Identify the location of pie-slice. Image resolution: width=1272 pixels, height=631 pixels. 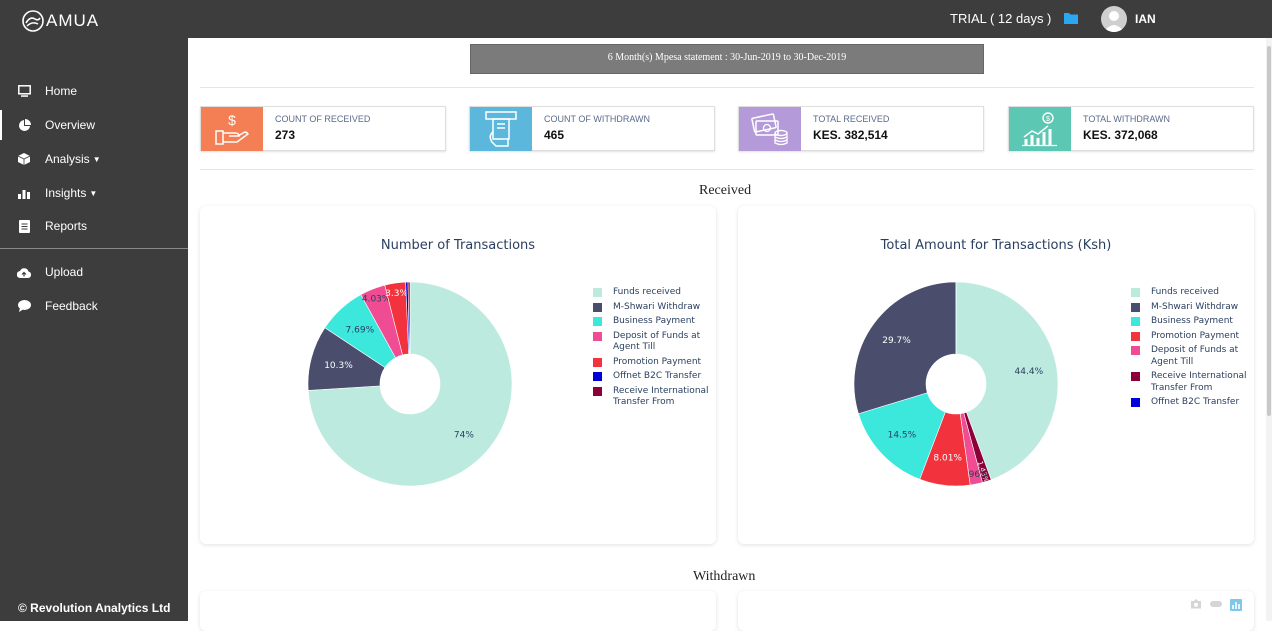
(905, 348).